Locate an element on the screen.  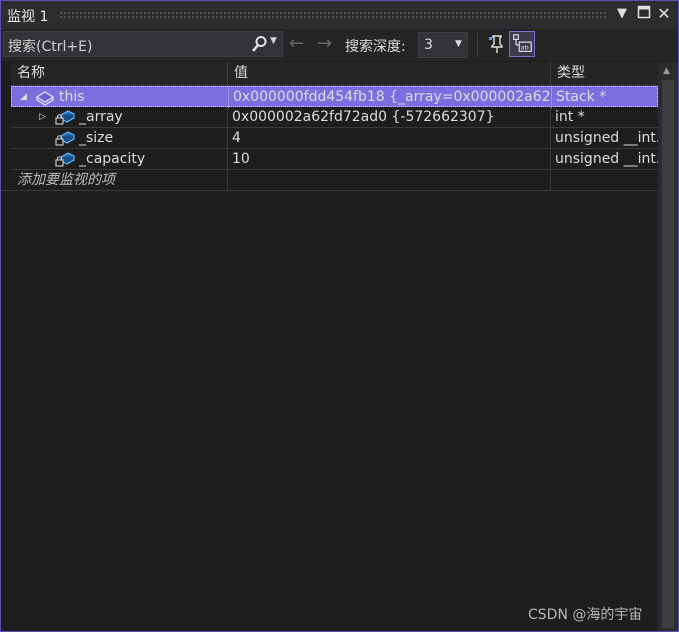
hex-display-toggle-icon: ab is located at coordinates (522, 44).